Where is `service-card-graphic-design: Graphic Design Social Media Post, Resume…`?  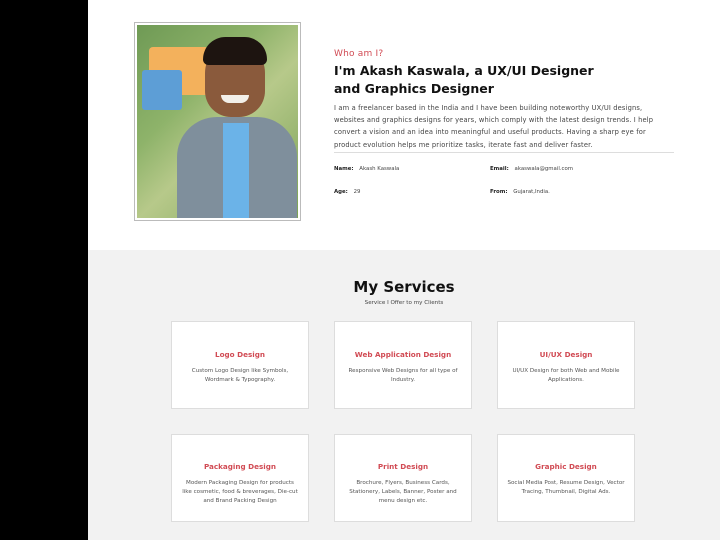 service-card-graphic-design: Graphic Design Social Media Post, Resume… is located at coordinates (566, 478).